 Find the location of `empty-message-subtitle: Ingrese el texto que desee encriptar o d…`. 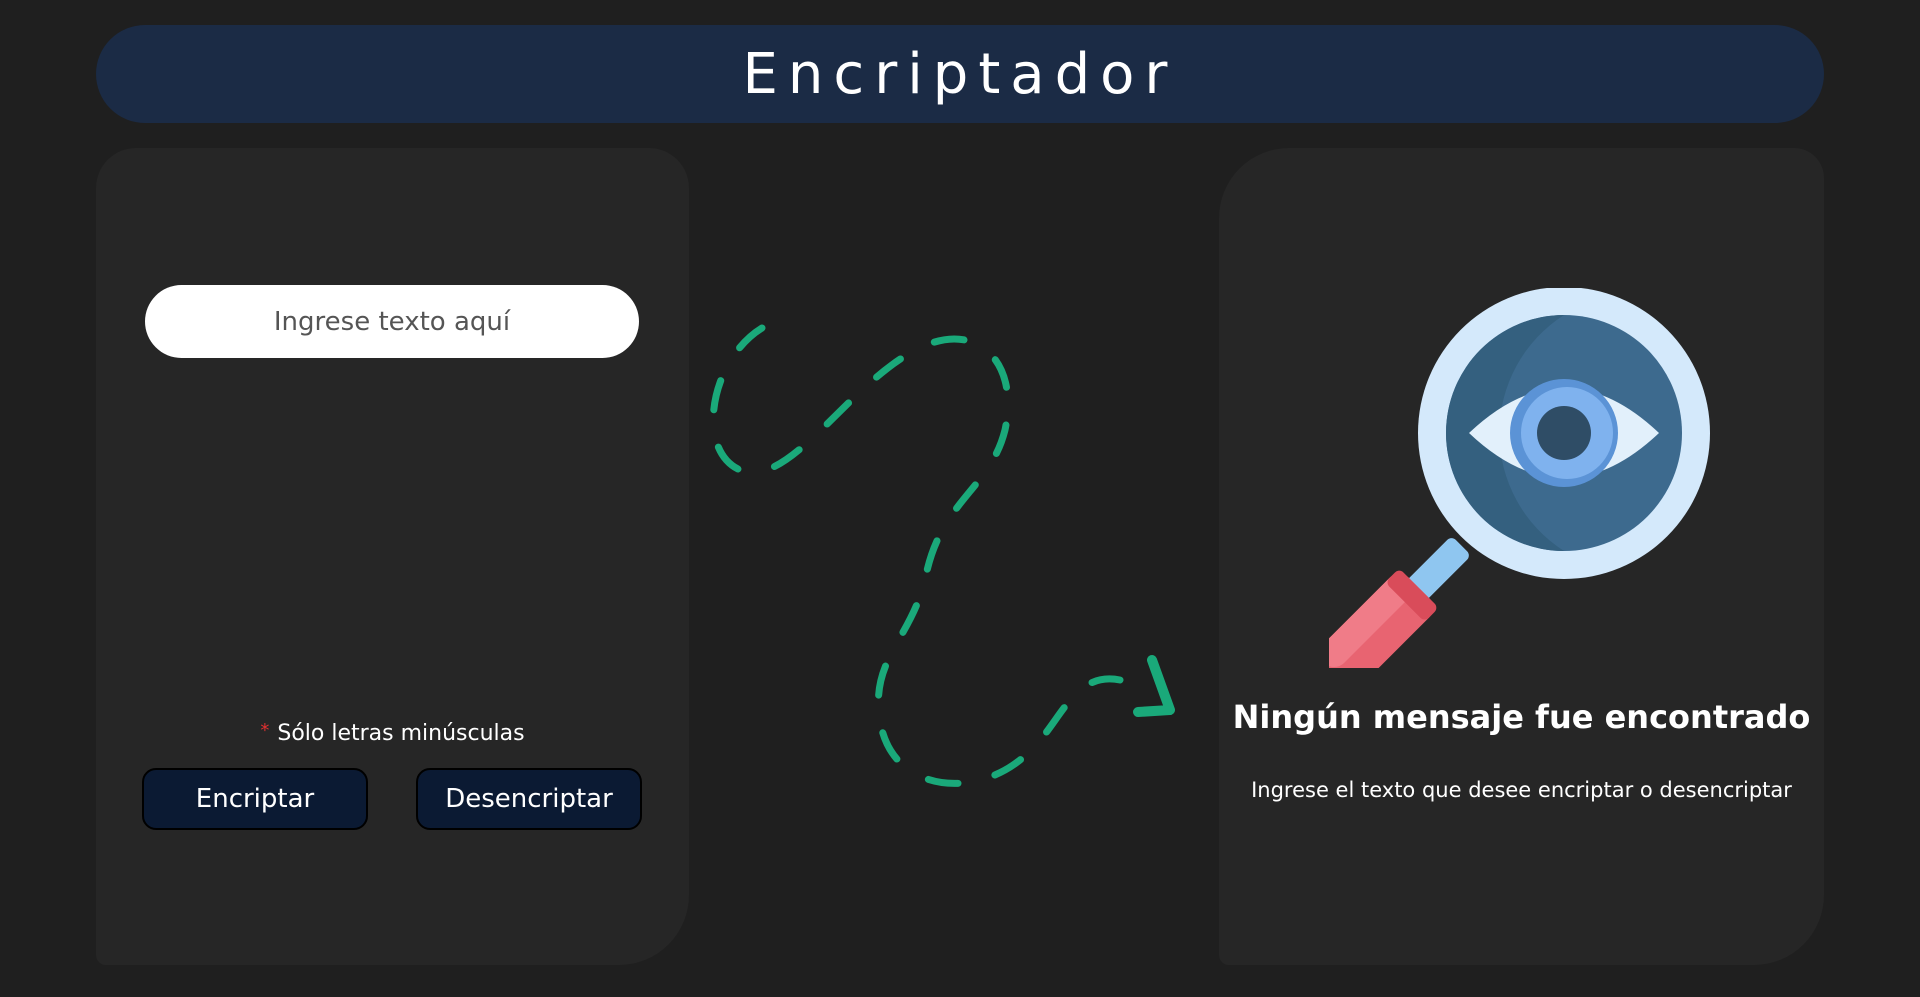

empty-message-subtitle: Ingrese el texto que desee encriptar o d… is located at coordinates (1521, 790).